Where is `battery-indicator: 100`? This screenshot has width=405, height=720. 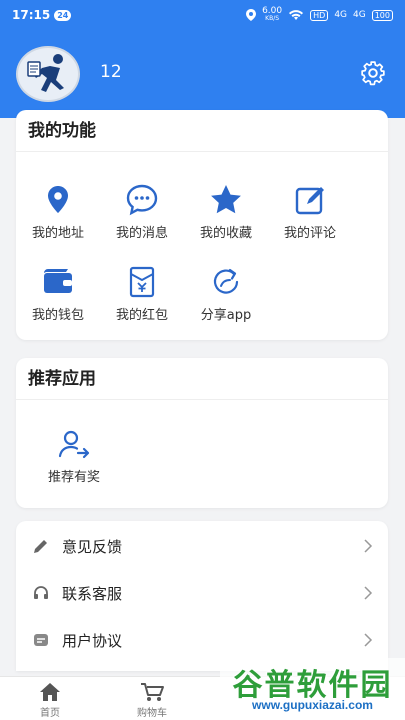 battery-indicator: 100 is located at coordinates (382, 15).